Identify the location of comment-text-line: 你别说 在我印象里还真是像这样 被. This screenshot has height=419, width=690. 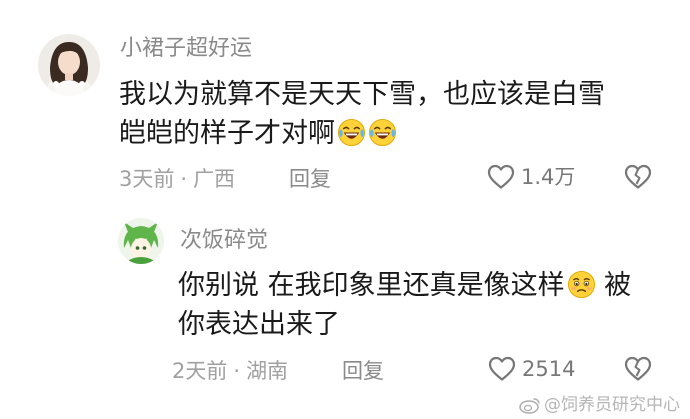
(404, 286).